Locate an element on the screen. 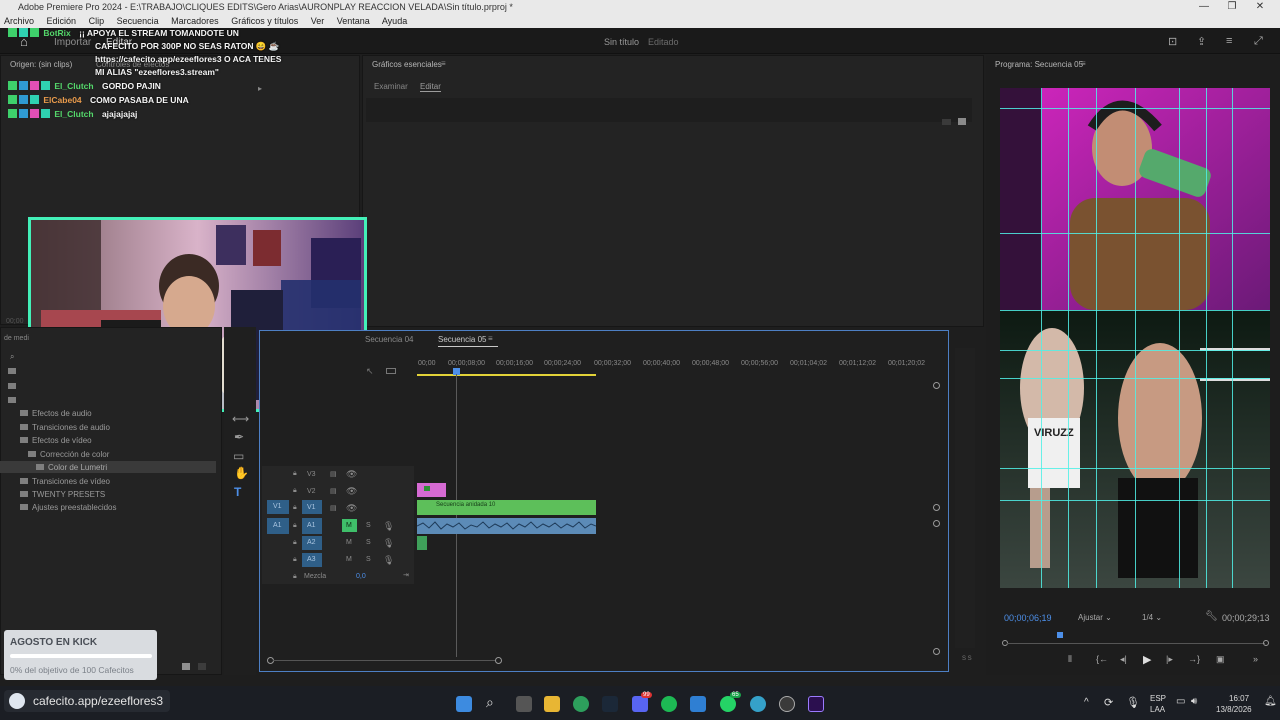 This screenshot has width=1280, height=720. snap-icon: ↖ is located at coordinates (370, 371).